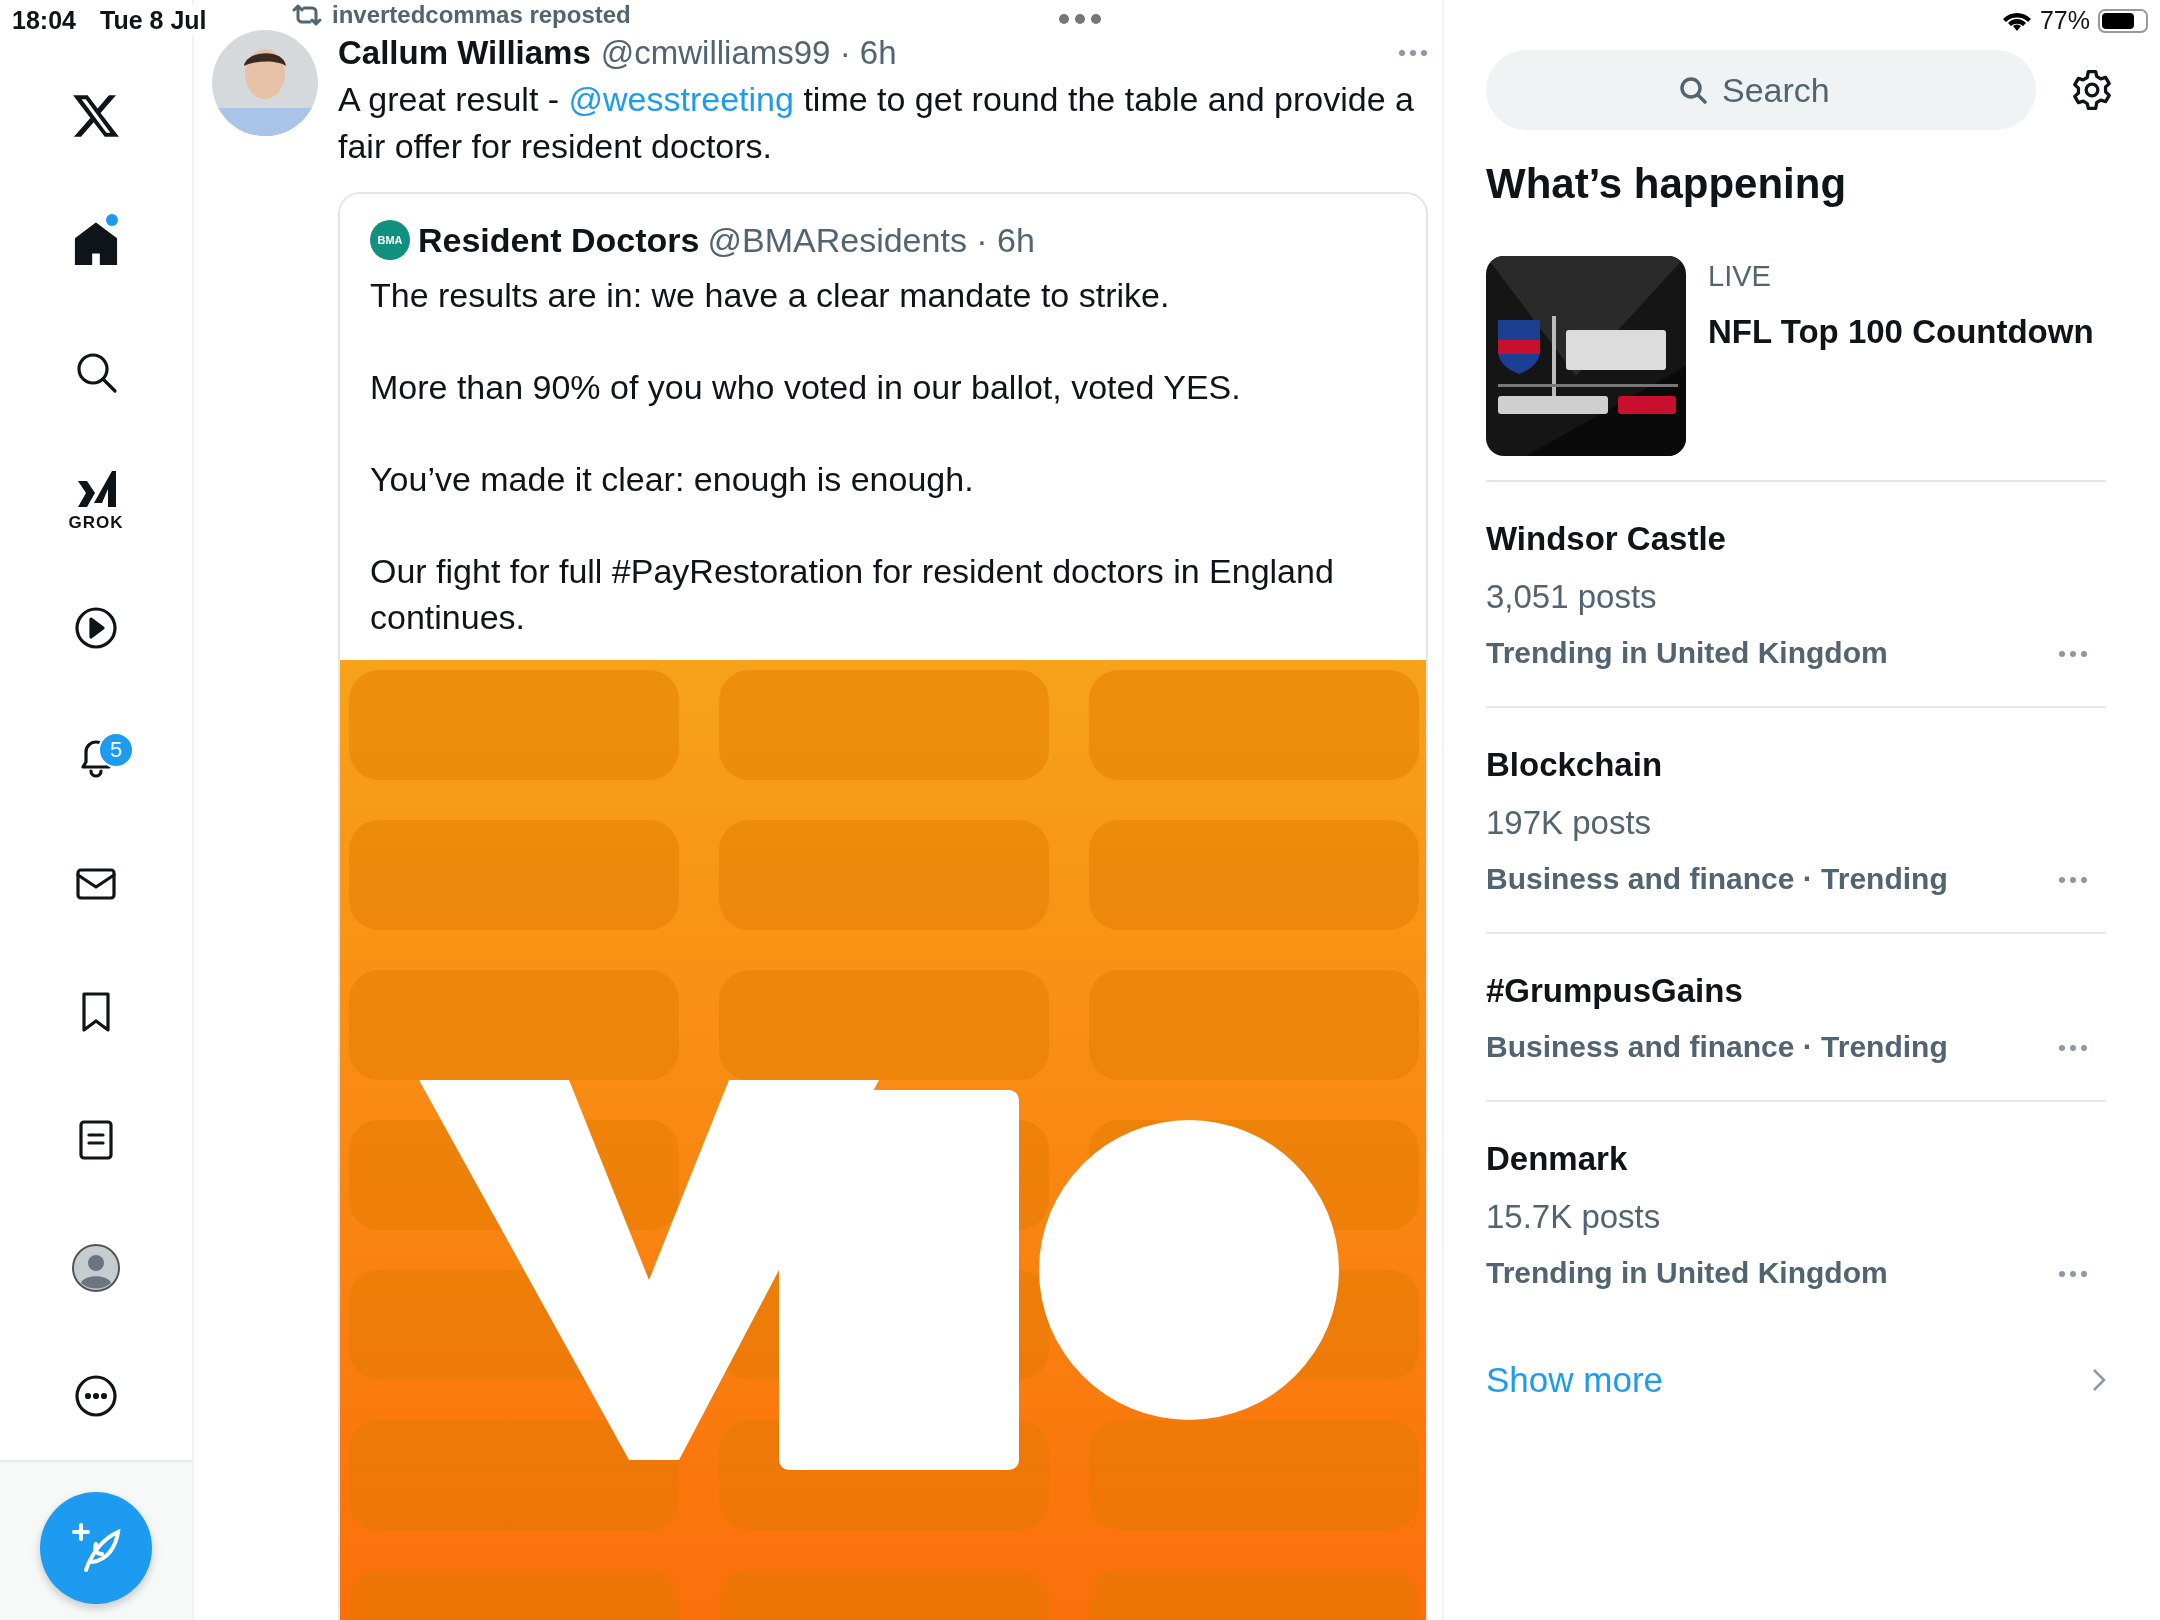 The width and height of the screenshot is (2160, 1620). I want to click on compose-button, so click(96, 1548).